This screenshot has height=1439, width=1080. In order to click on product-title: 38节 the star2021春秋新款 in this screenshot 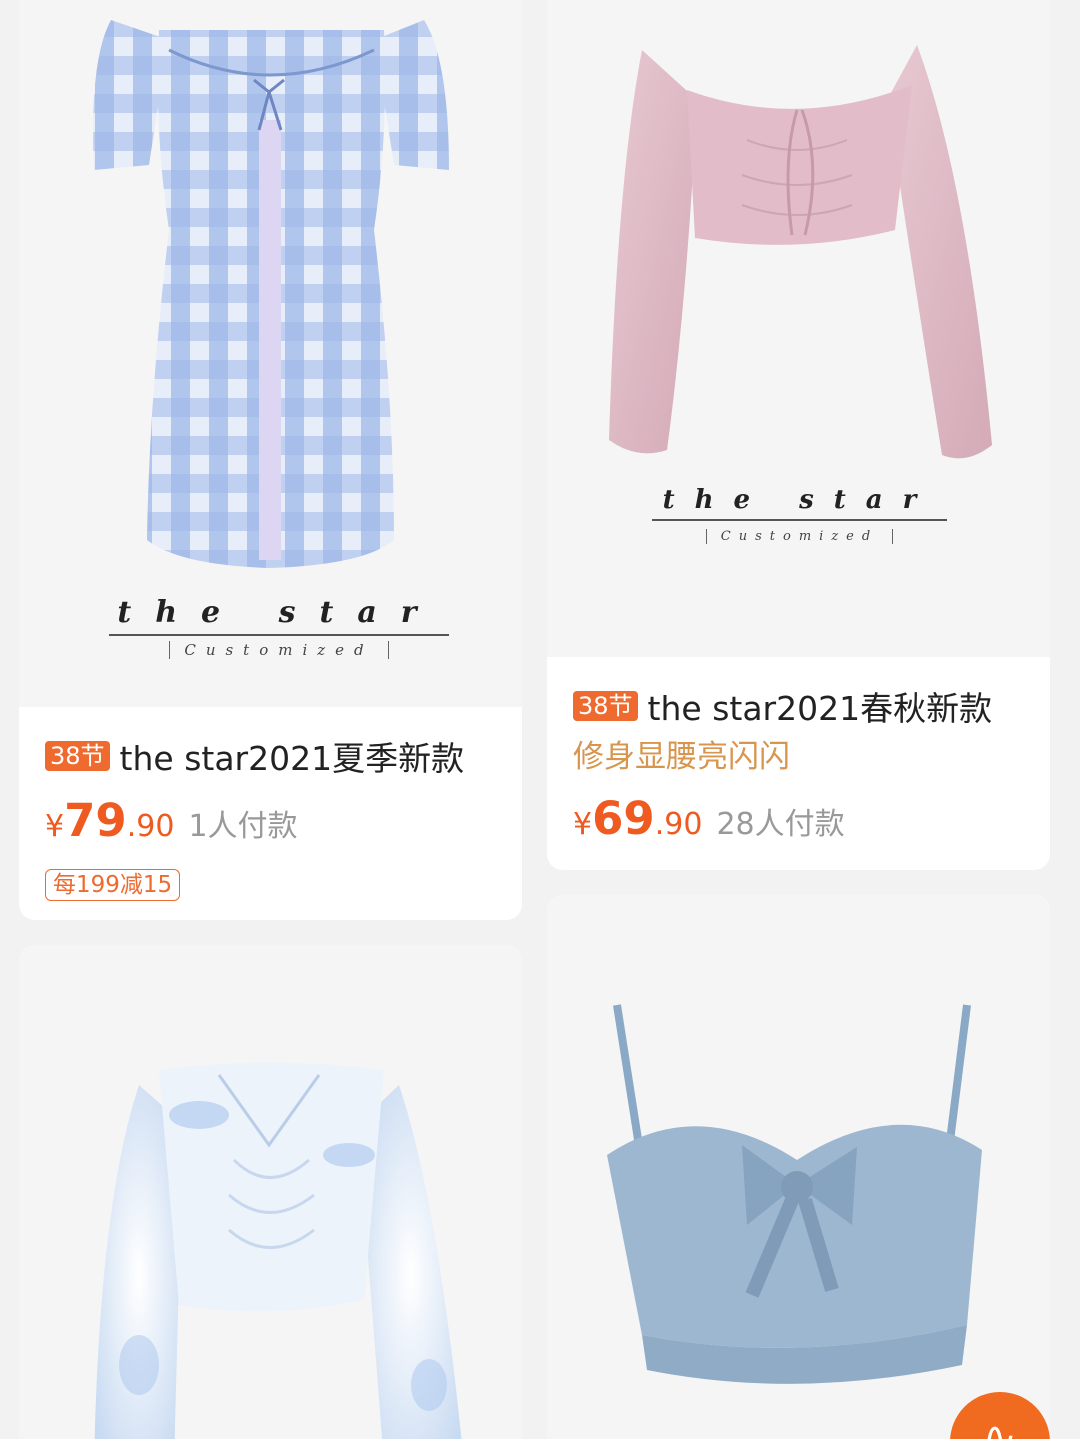, I will do `click(798, 709)`.